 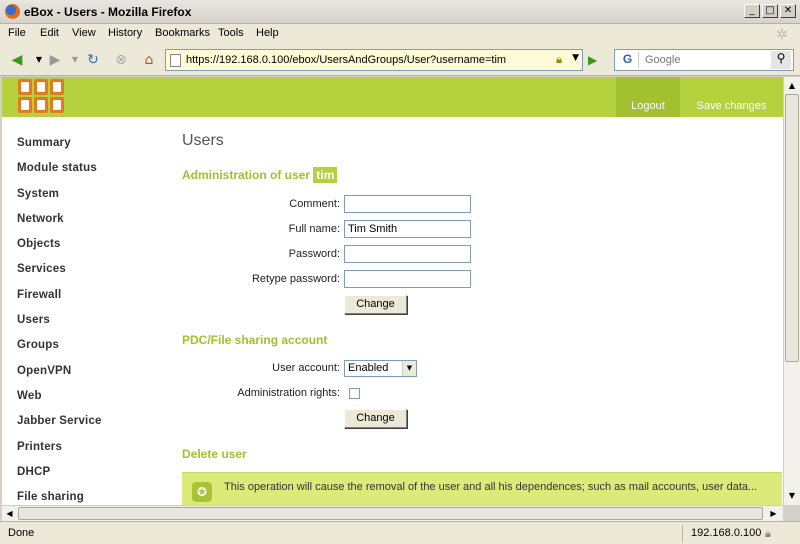 What do you see at coordinates (663, 60) in the screenshot?
I see `search-placeholder: Google` at bounding box center [663, 60].